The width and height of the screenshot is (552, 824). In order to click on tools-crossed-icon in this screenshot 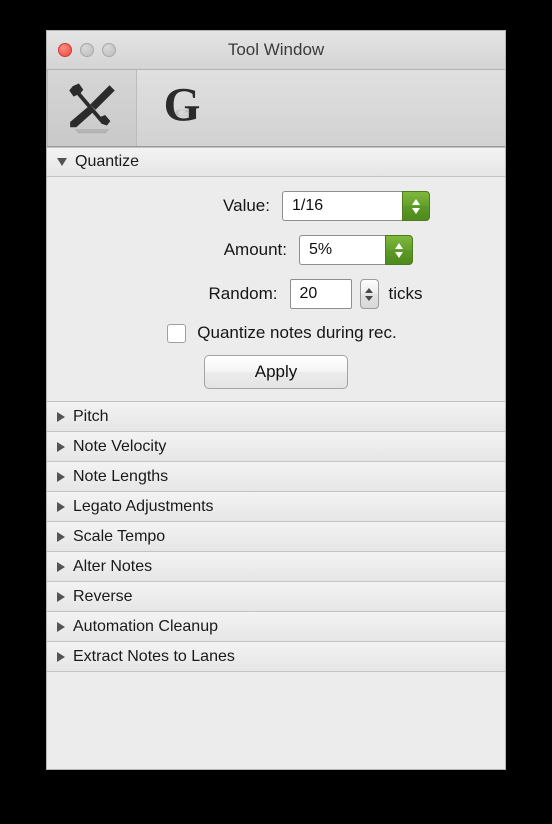, I will do `click(92, 108)`.